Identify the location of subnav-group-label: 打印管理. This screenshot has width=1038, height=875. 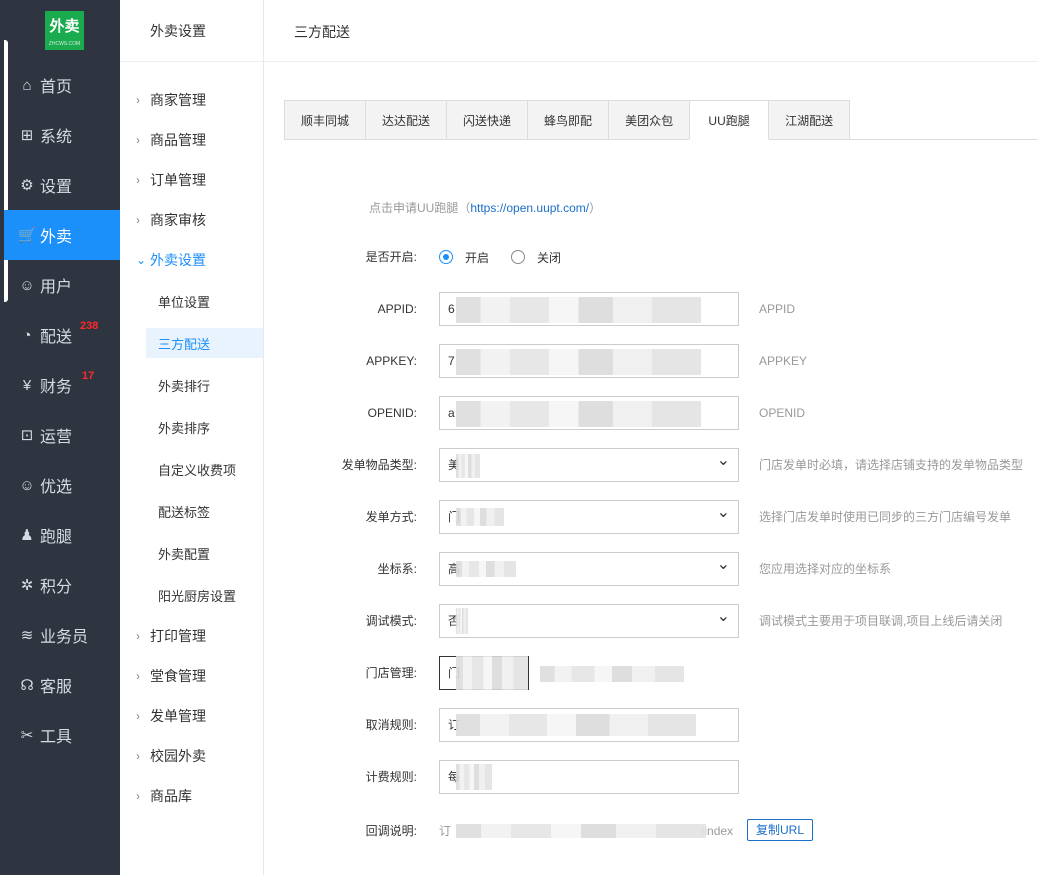
(178, 636).